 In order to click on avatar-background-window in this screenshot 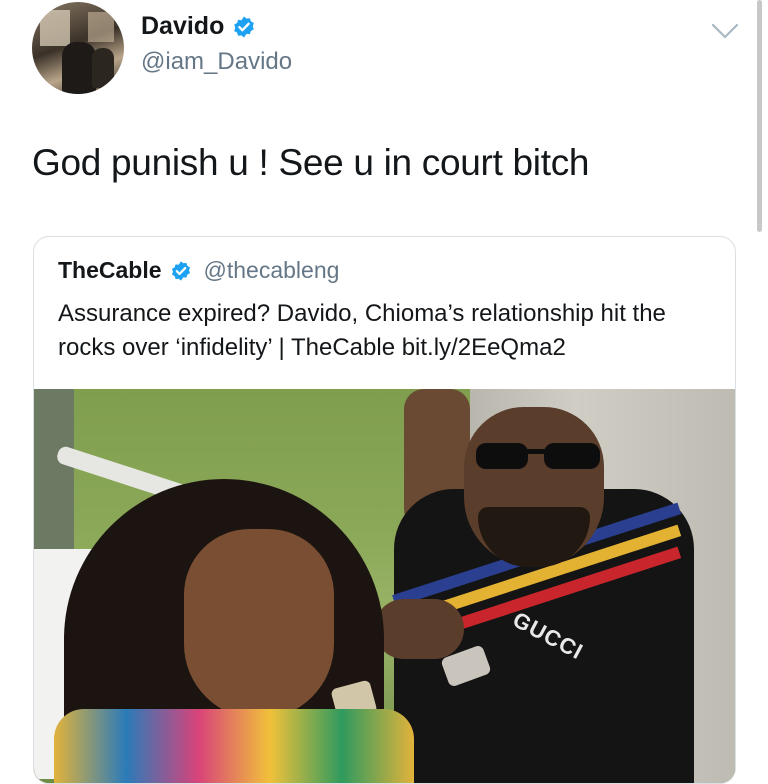, I will do `click(101, 27)`.